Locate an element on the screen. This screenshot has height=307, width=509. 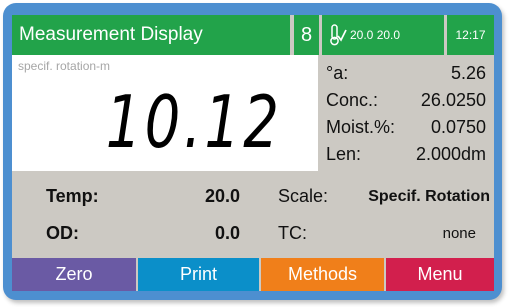
tc-label: TC: is located at coordinates (292, 233).